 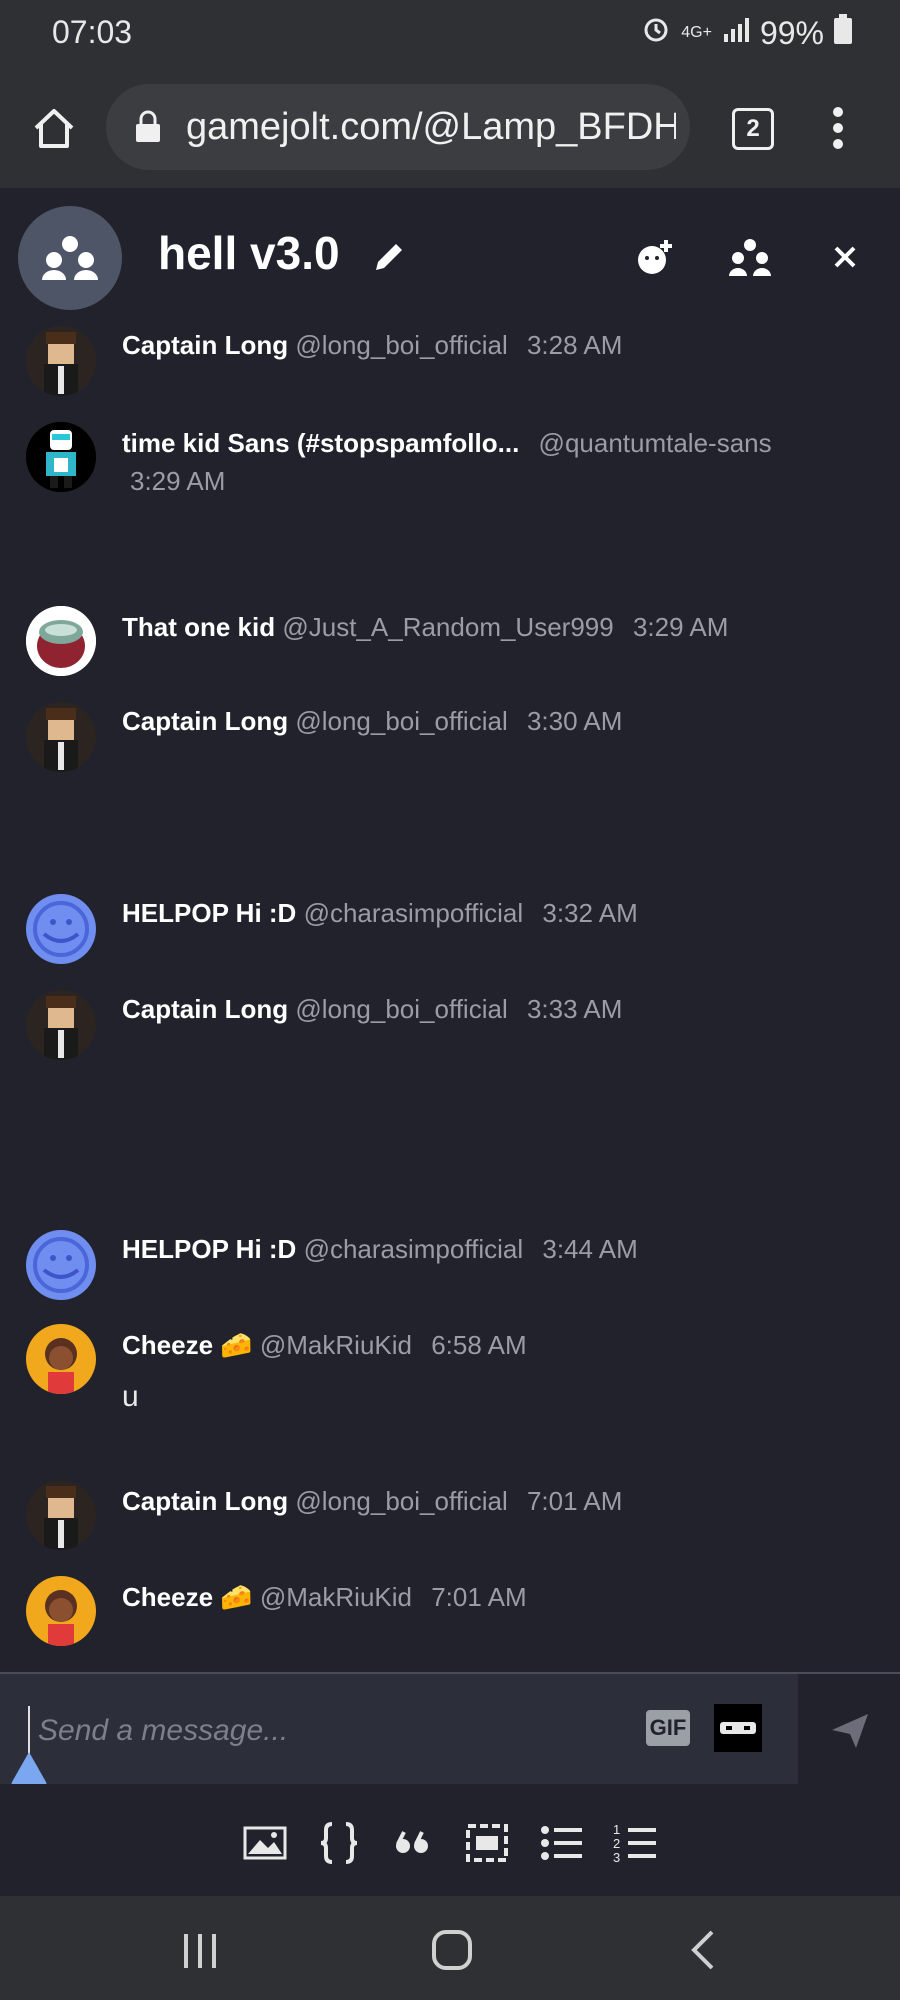 What do you see at coordinates (29, 1730) in the screenshot?
I see `text-caret` at bounding box center [29, 1730].